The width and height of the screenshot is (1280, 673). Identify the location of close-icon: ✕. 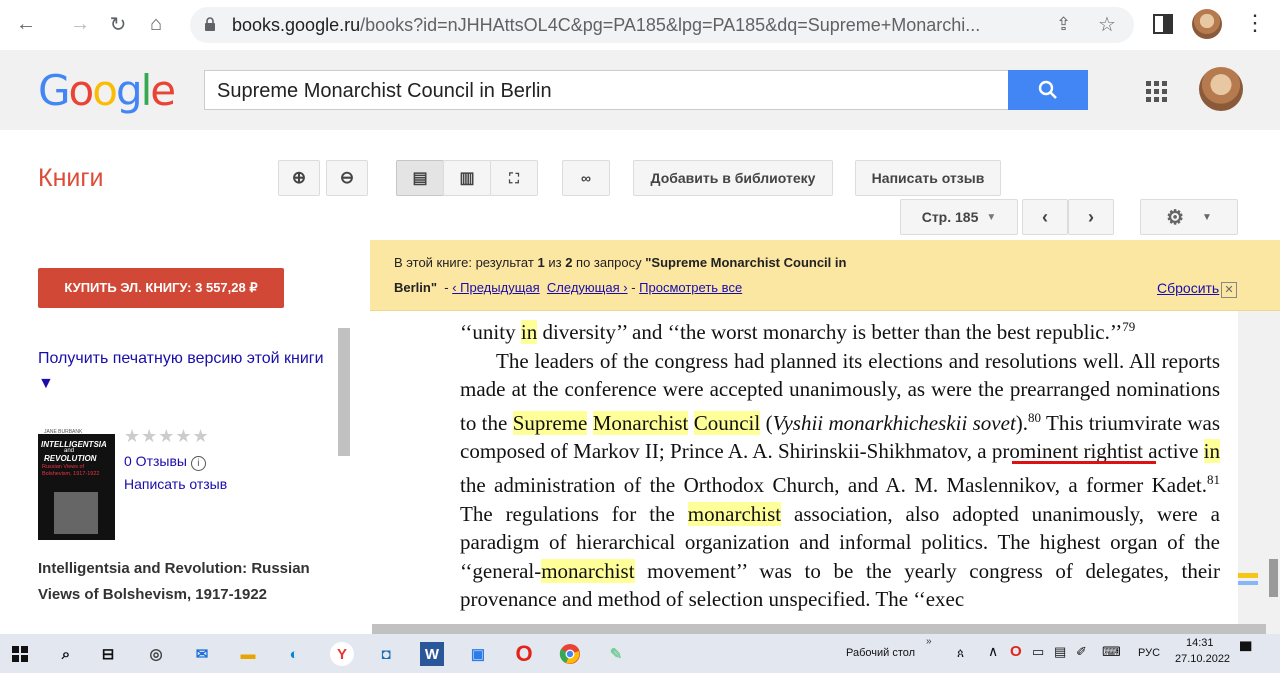
(1229, 290).